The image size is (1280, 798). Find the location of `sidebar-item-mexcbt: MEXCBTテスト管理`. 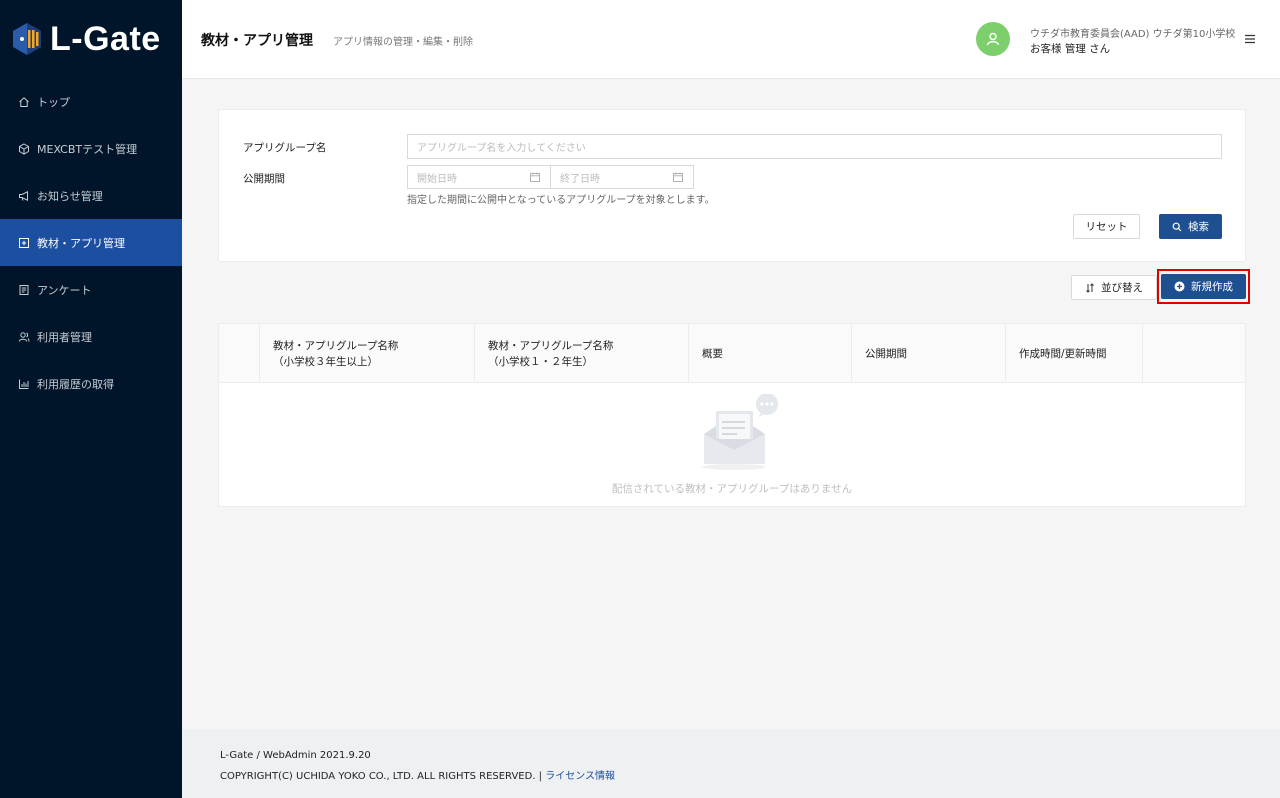

sidebar-item-mexcbt: MEXCBTテスト管理 is located at coordinates (91, 148).